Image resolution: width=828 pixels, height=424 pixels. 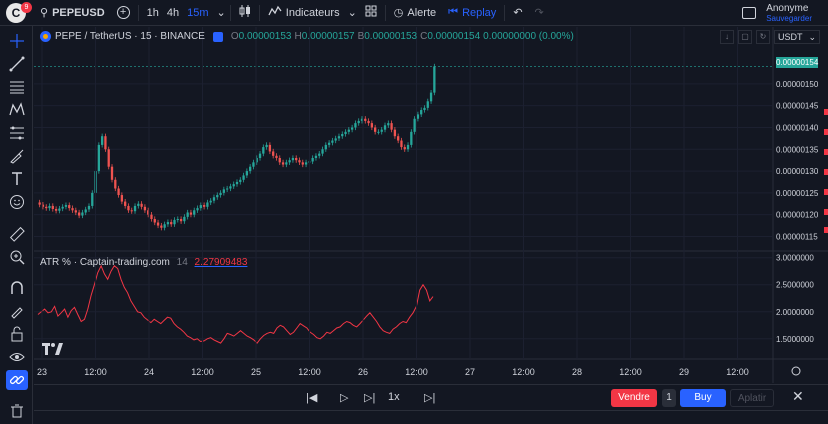 I want to click on crosshair-tool, so click(x=17, y=41).